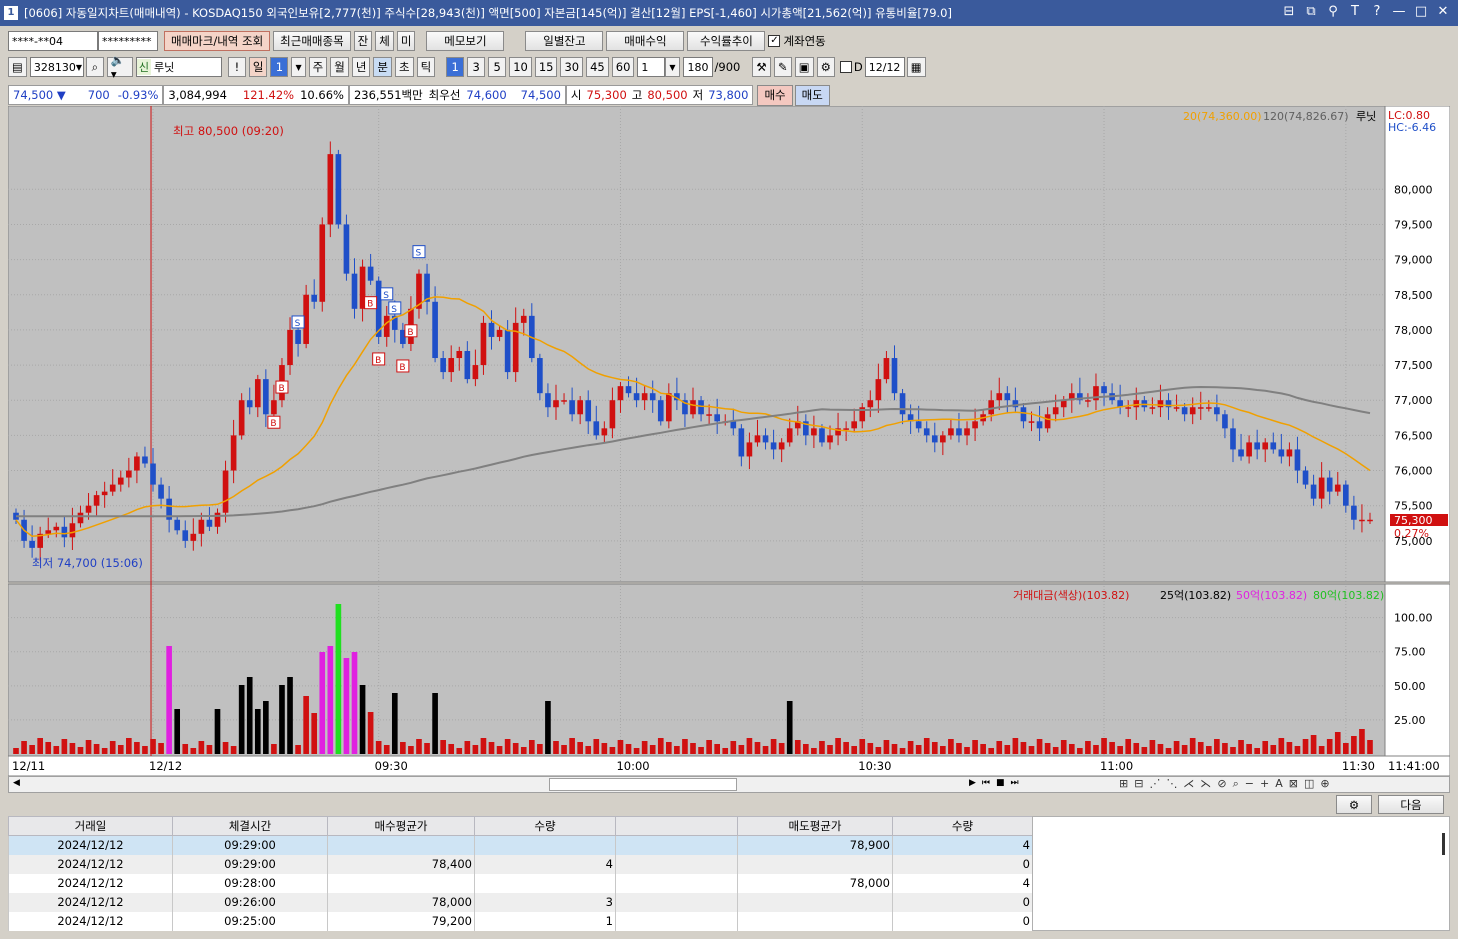  I want to click on maximize-icon: □, so click(1421, 11).